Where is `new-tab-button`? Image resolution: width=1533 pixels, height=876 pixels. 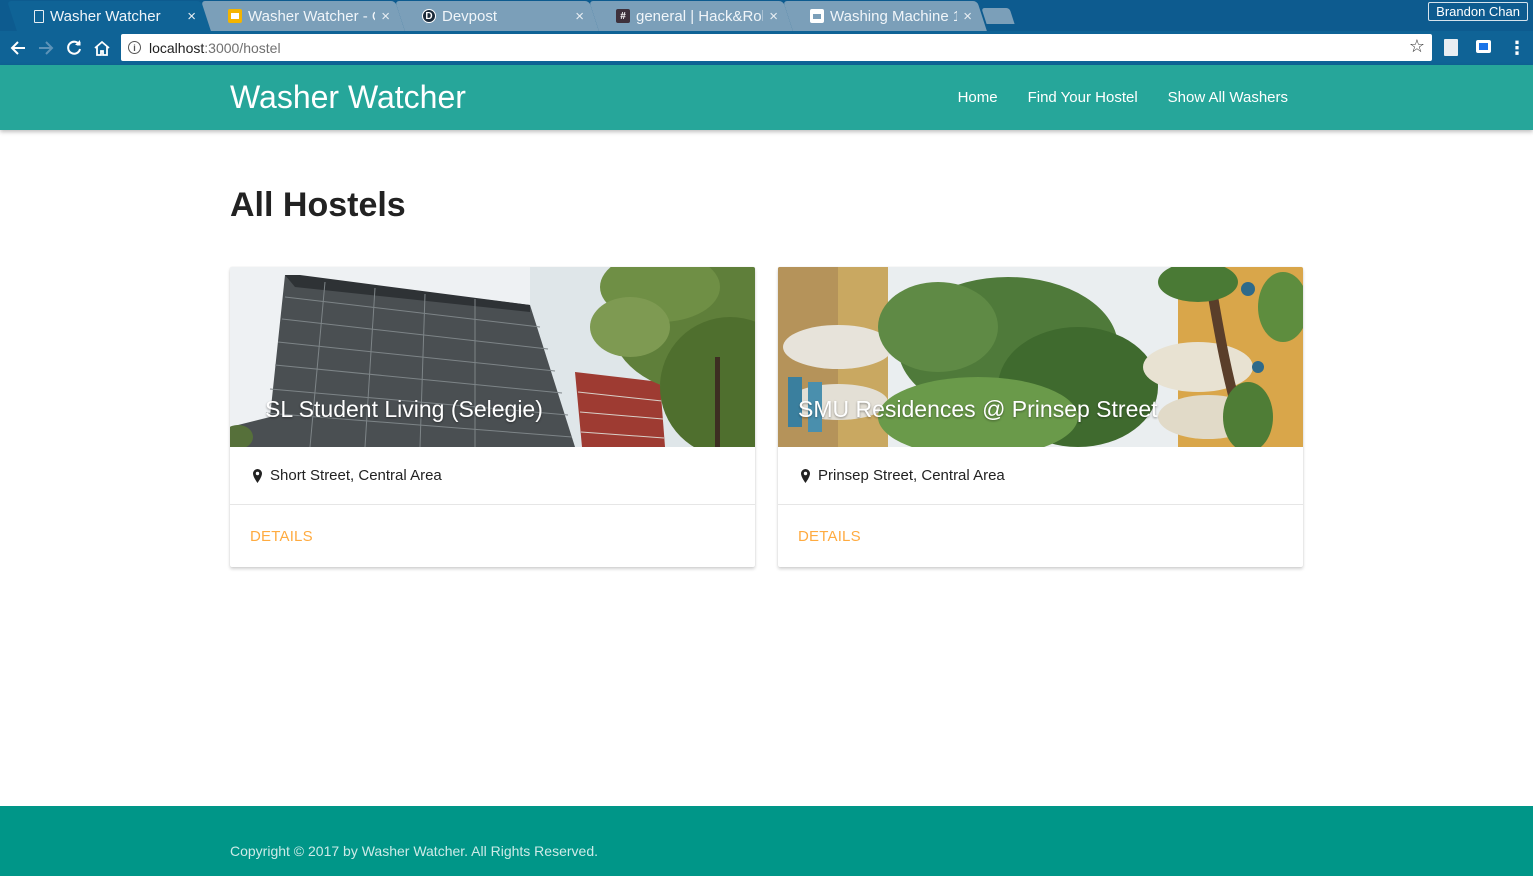
new-tab-button is located at coordinates (998, 16).